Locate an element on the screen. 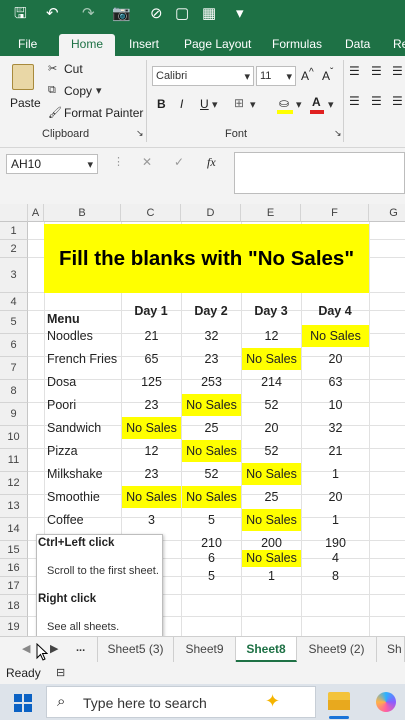 This screenshot has height=720, width=405. column-header: B is located at coordinates (82, 213).